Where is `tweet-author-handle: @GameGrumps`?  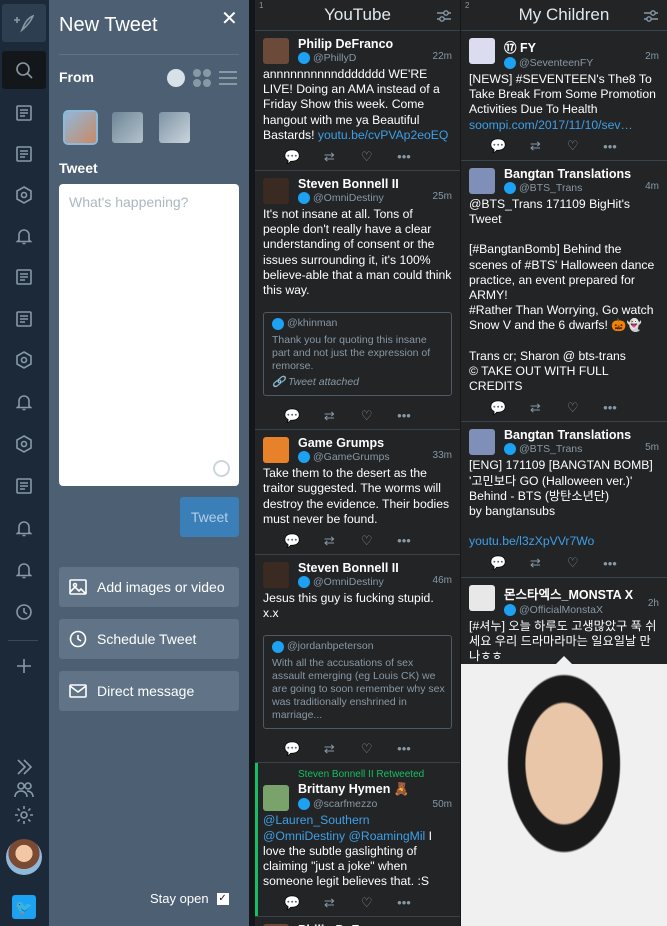
tweet-author-handle: @GameGrumps is located at coordinates (375, 457).